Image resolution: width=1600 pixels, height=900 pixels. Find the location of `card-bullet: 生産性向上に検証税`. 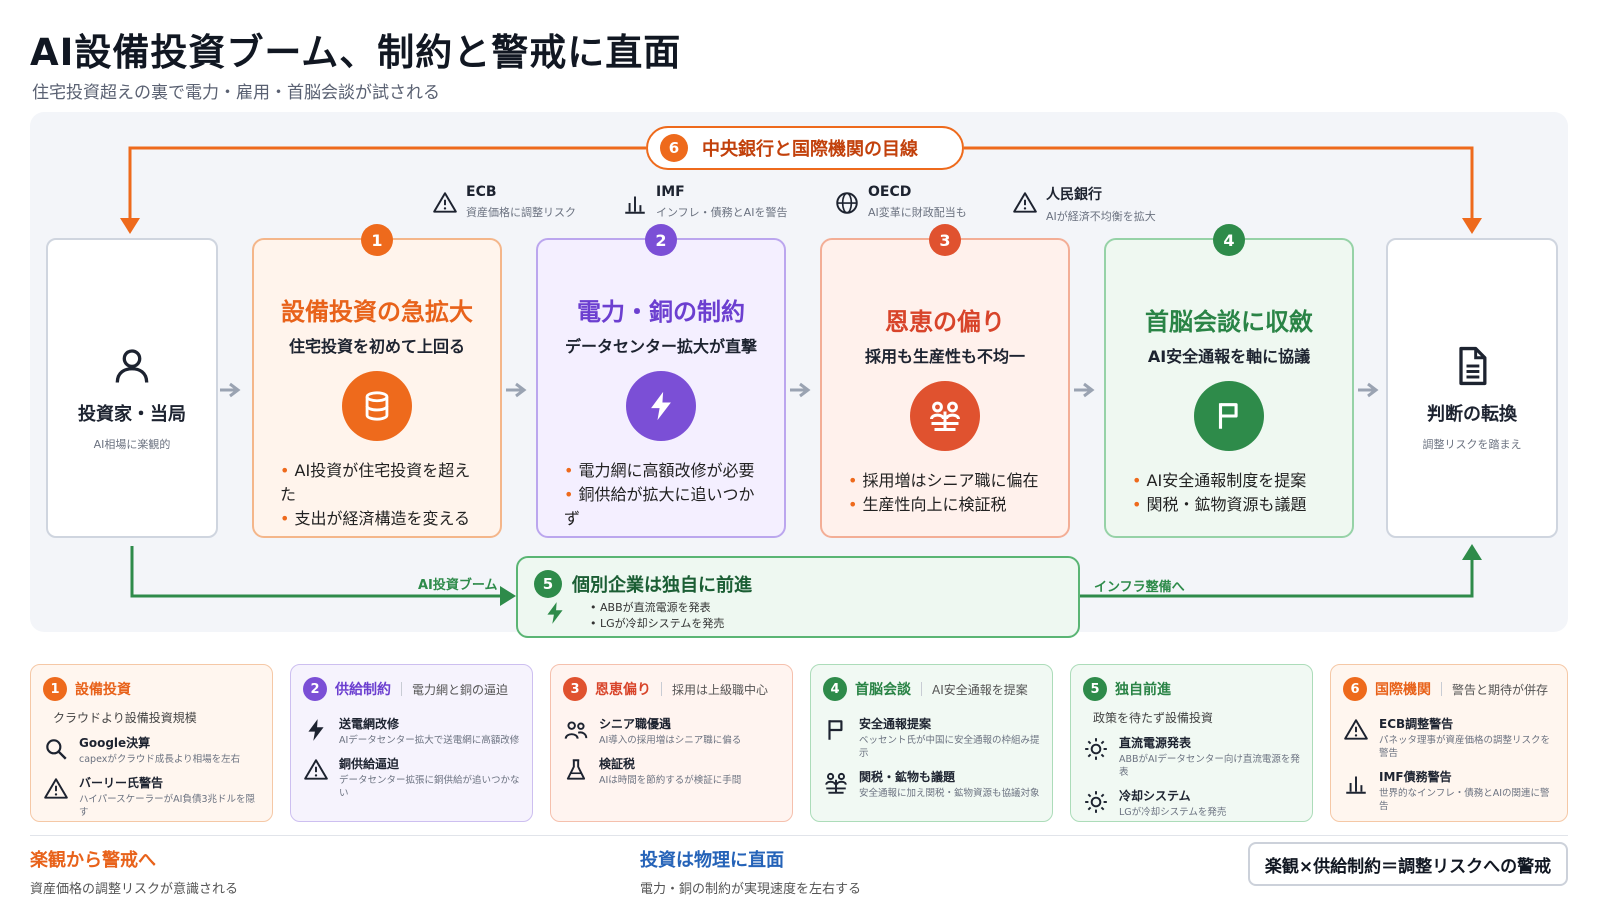

card-bullet: 生産性向上に検証税 is located at coordinates (947, 505).